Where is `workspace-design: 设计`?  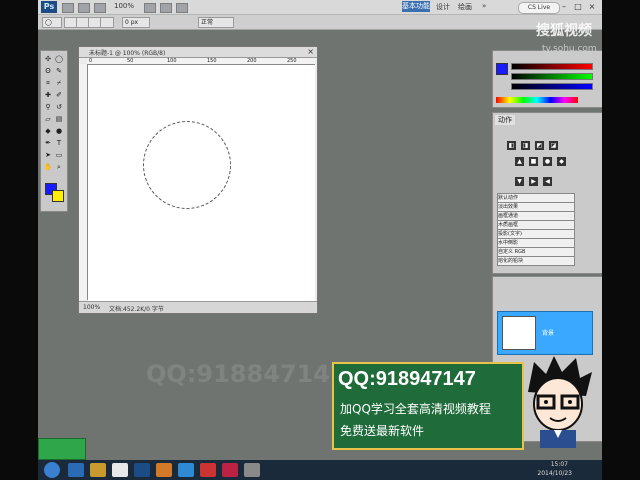
workspace-design: 设计 is located at coordinates (443, 7).